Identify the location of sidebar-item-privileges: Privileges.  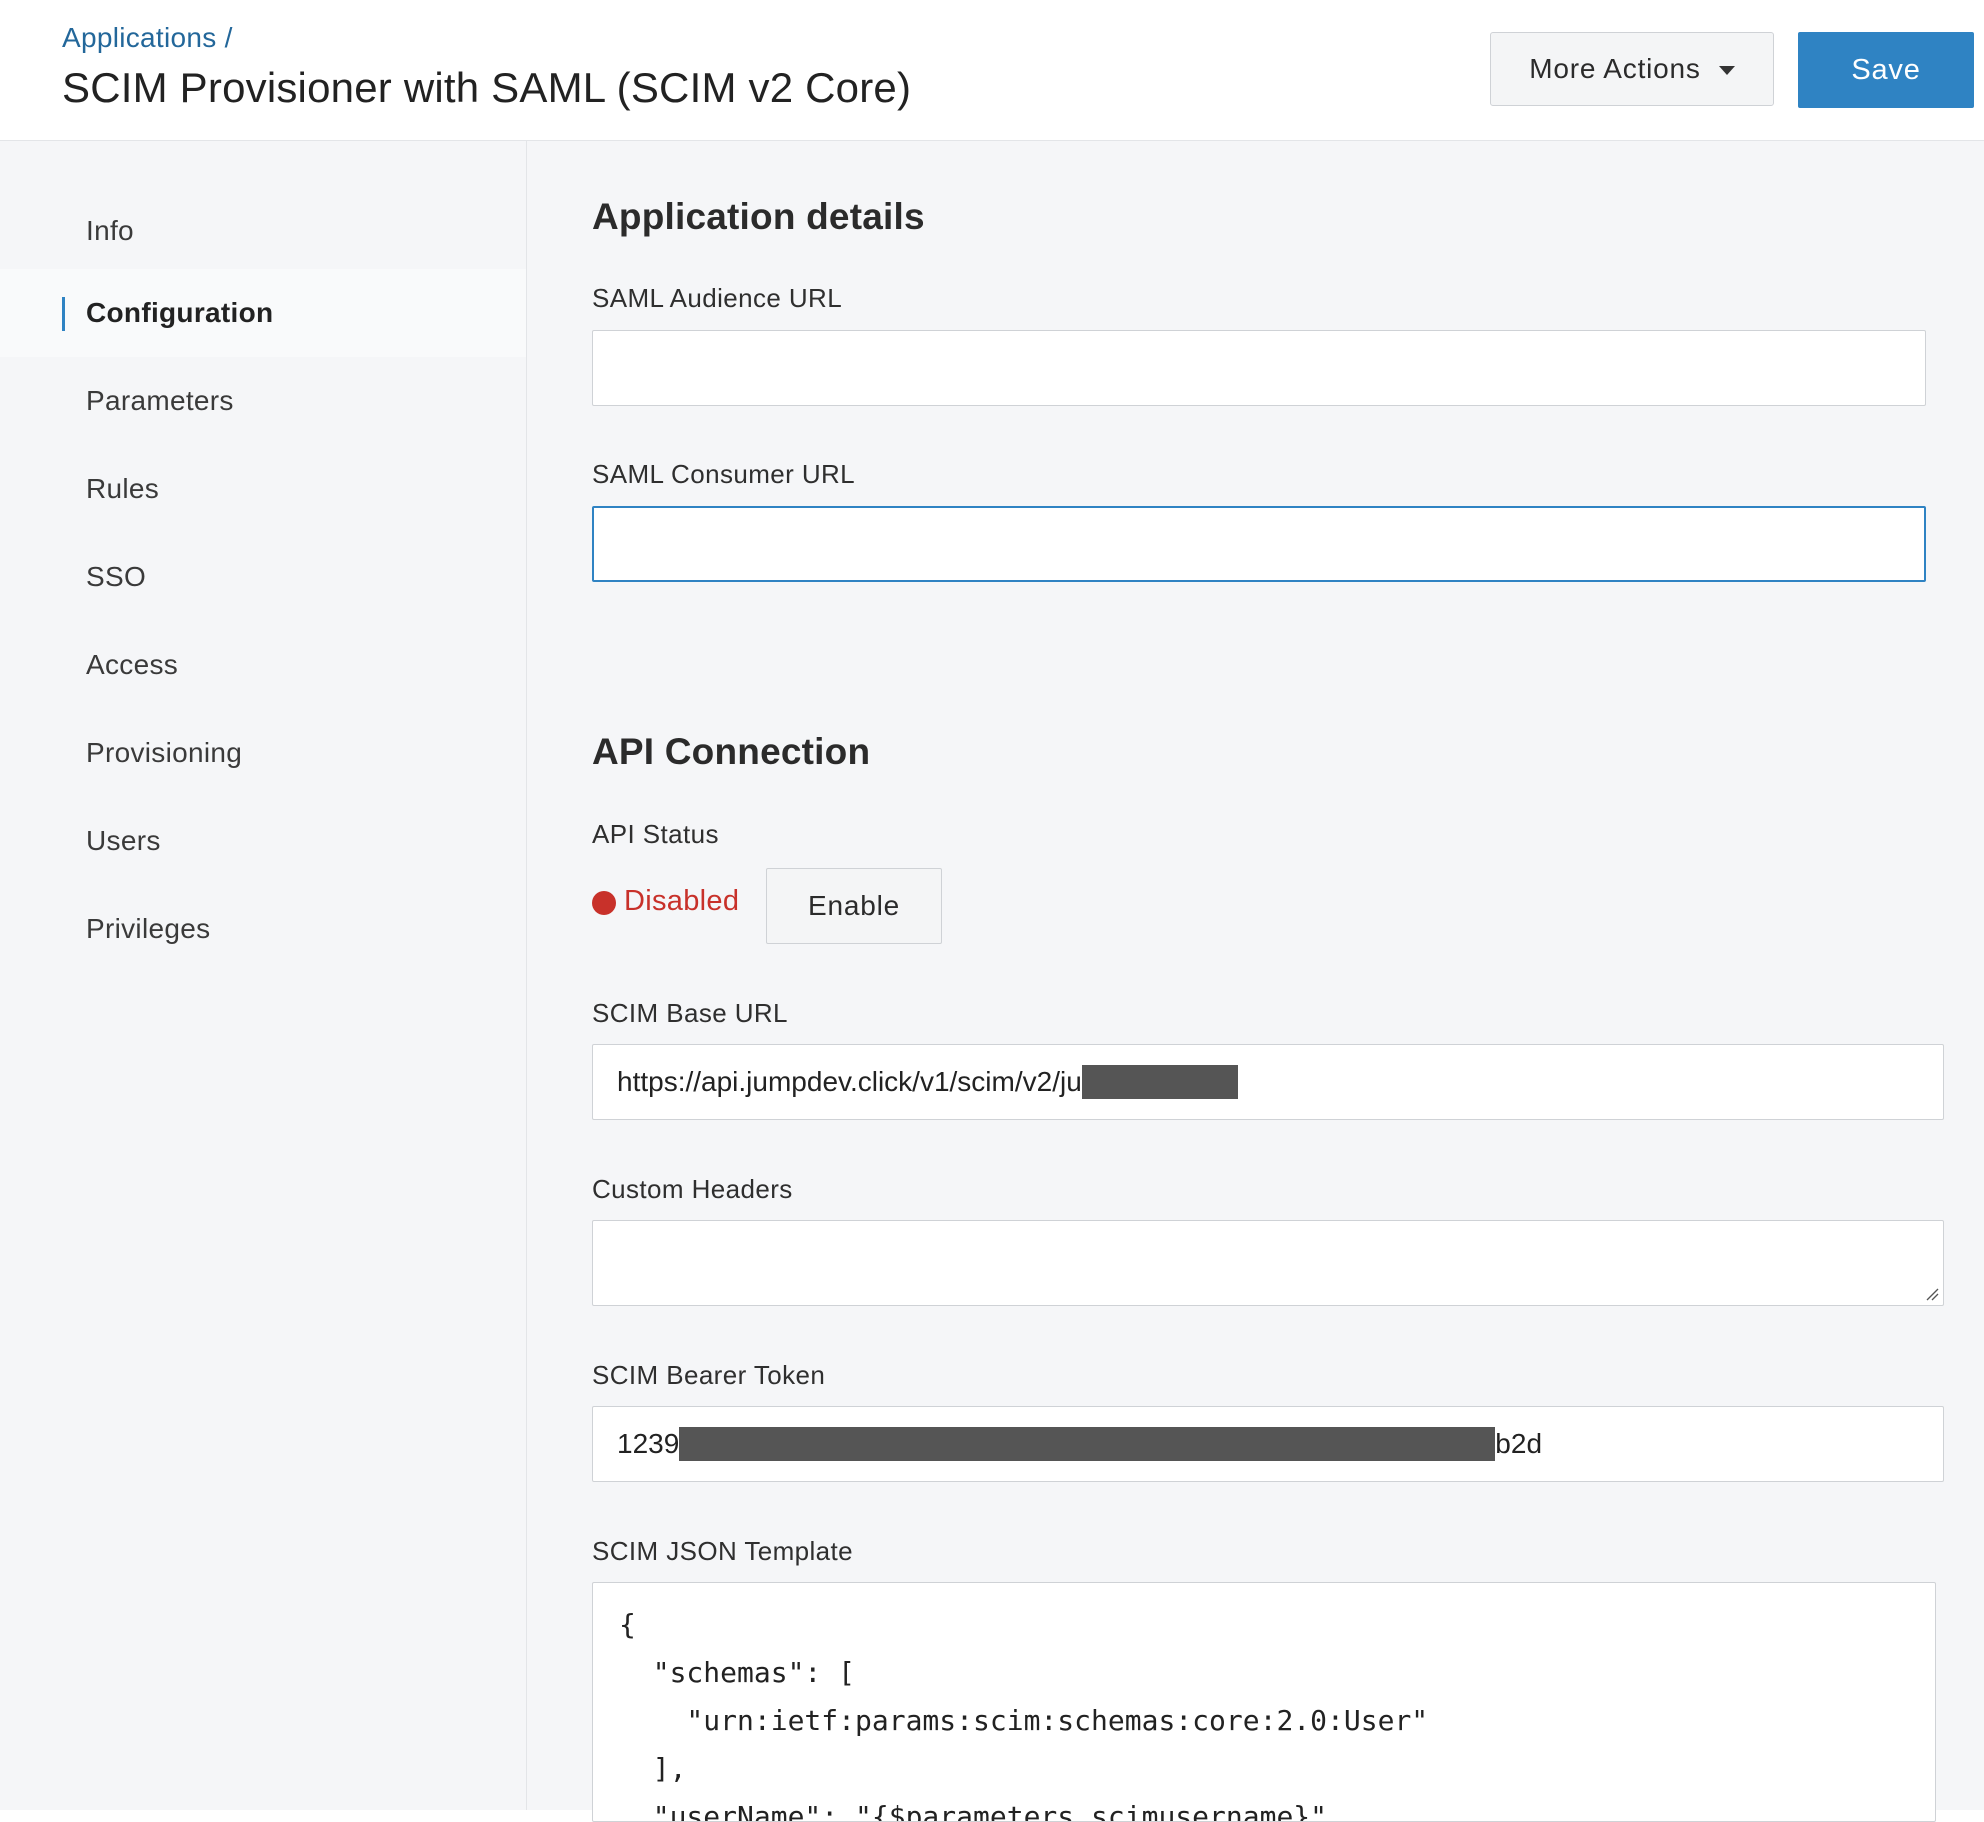
(263, 929).